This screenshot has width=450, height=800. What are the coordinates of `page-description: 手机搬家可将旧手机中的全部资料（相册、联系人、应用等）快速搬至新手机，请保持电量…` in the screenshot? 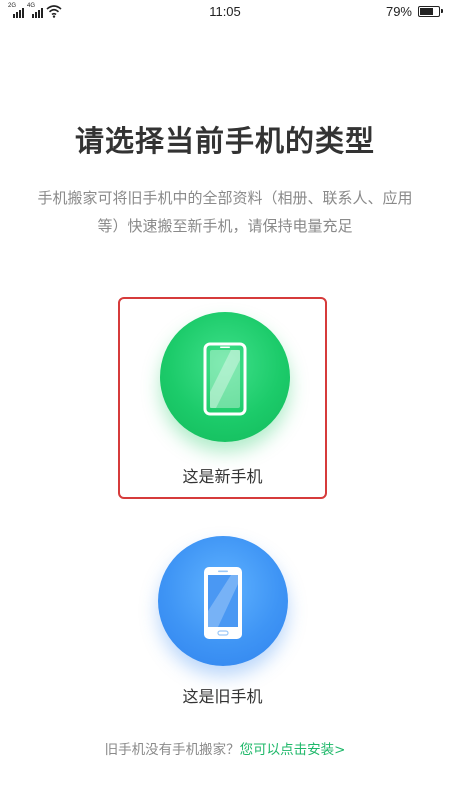 It's located at (225, 212).